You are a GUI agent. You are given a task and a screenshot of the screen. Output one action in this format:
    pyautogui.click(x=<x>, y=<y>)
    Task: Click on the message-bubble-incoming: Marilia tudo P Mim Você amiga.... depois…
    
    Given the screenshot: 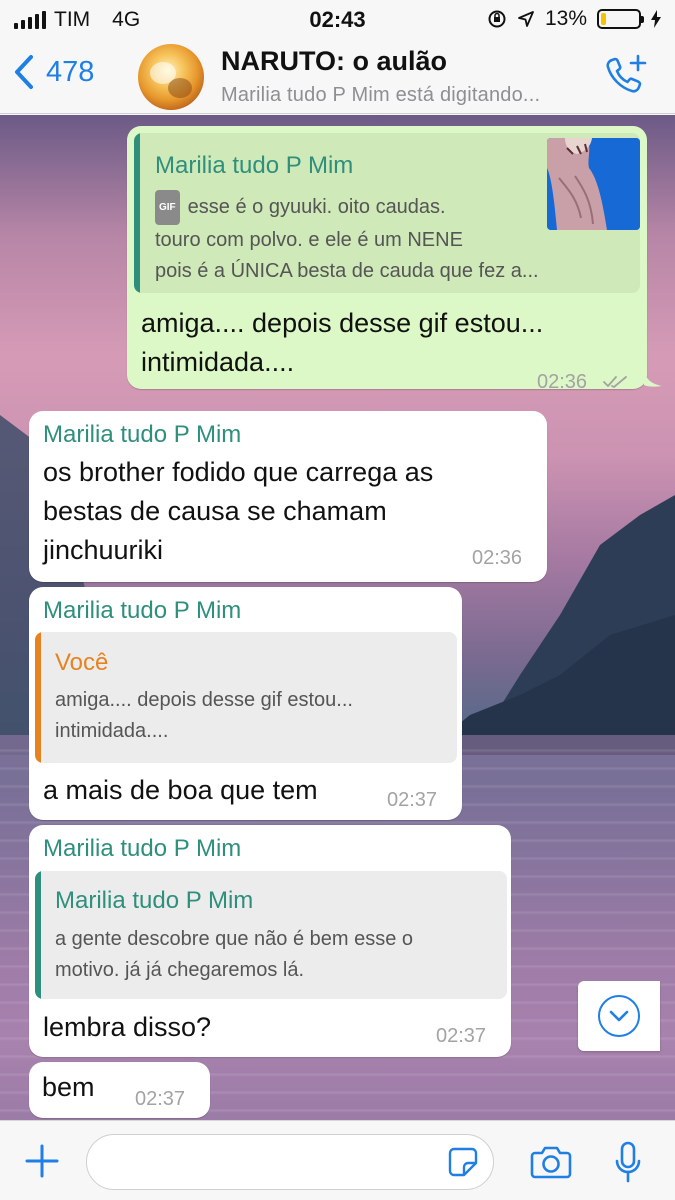 What is the action you would take?
    pyautogui.click(x=245, y=703)
    